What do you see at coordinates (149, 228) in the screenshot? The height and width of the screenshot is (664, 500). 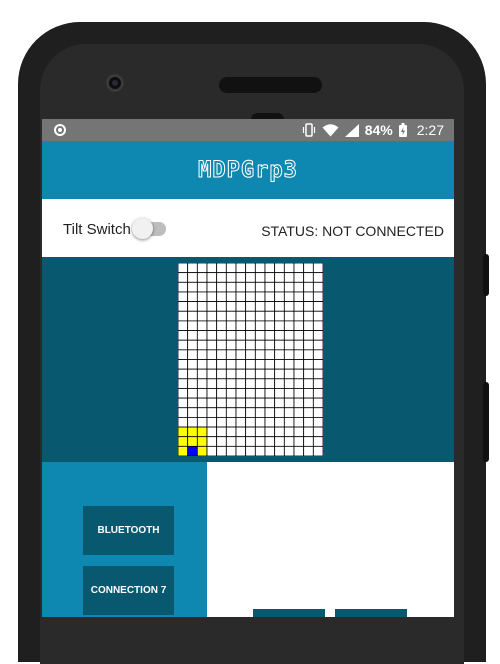 I see `tilt-switch-toggle` at bounding box center [149, 228].